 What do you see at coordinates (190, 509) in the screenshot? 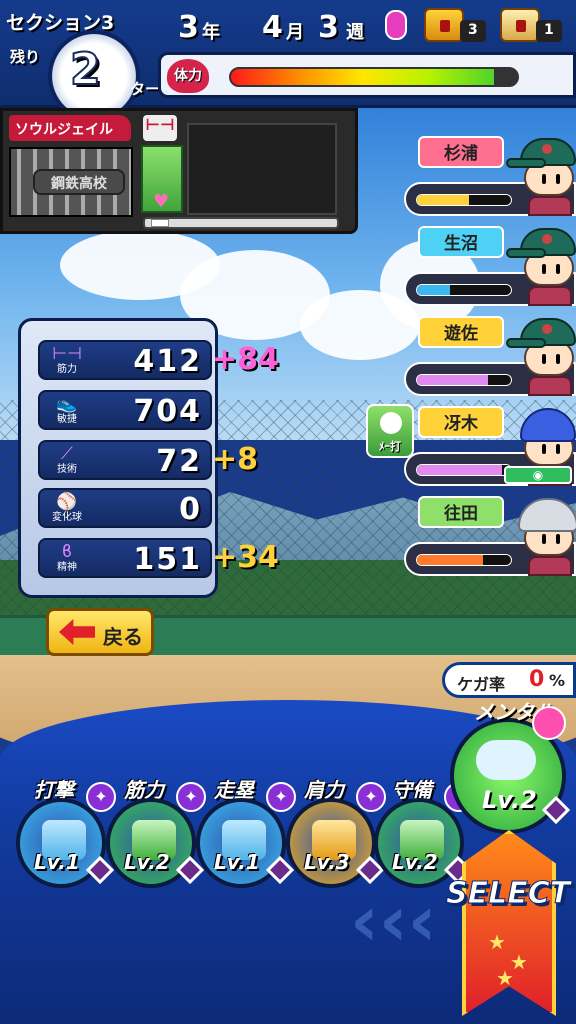
I see `stat-value: 0` at bounding box center [190, 509].